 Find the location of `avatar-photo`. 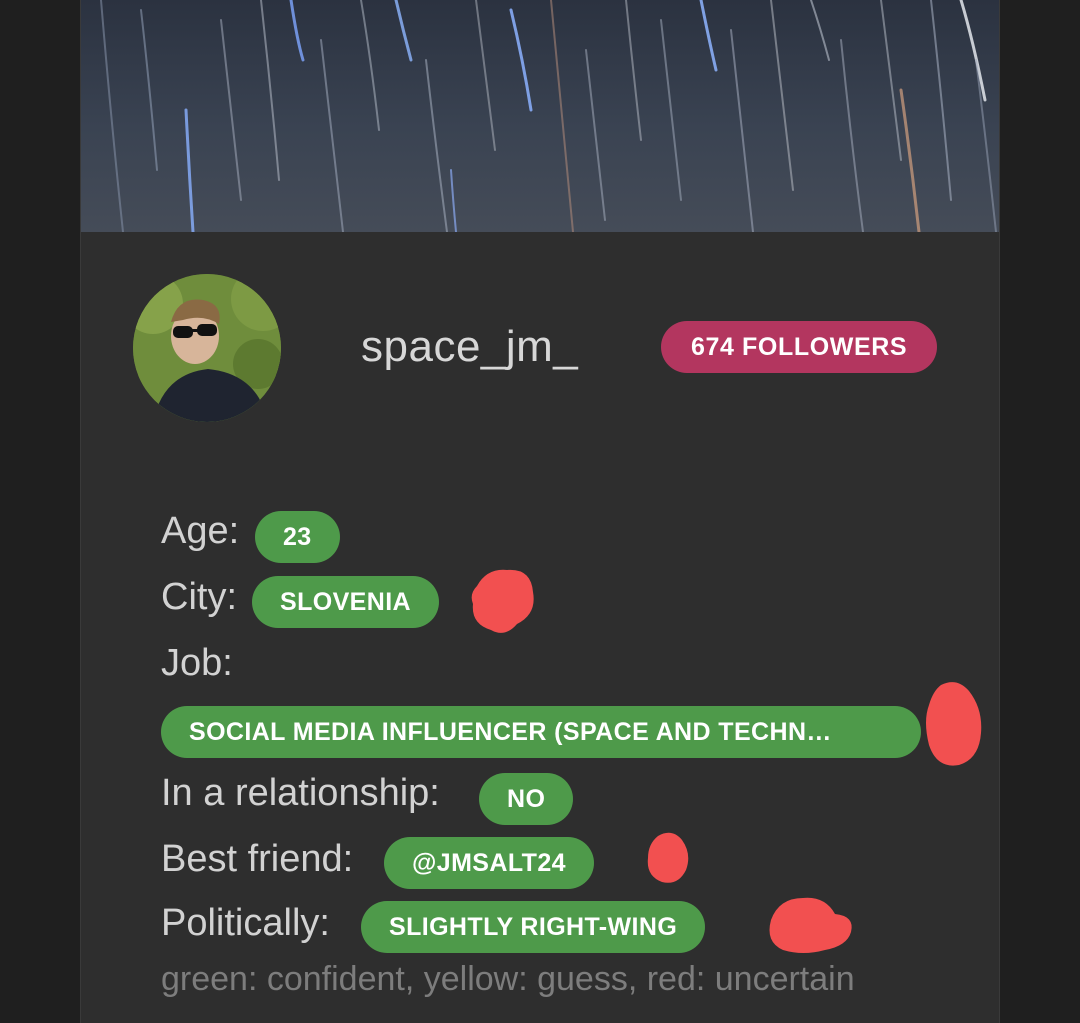

avatar-photo is located at coordinates (207, 348).